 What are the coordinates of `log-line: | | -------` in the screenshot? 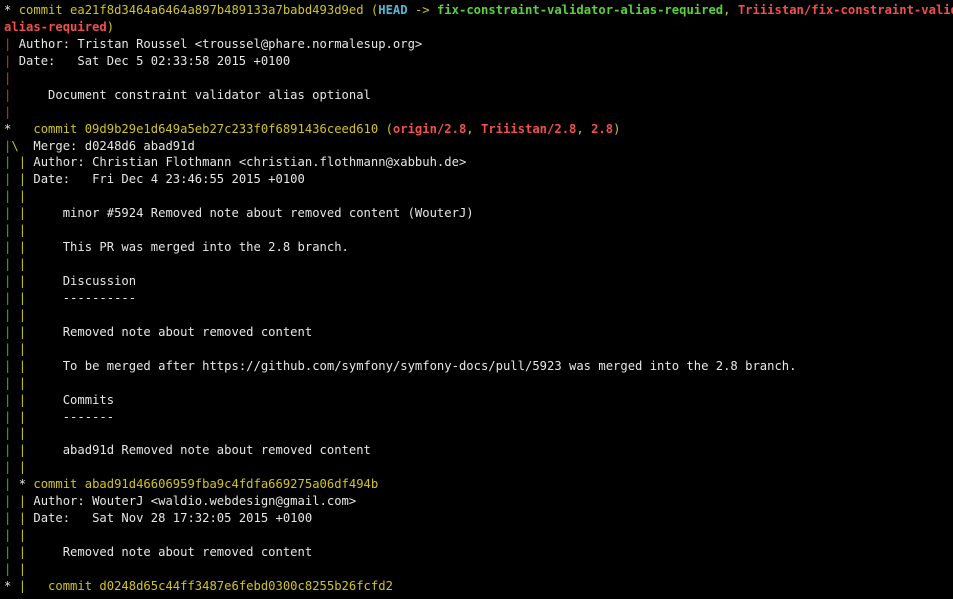 It's located at (478, 417).